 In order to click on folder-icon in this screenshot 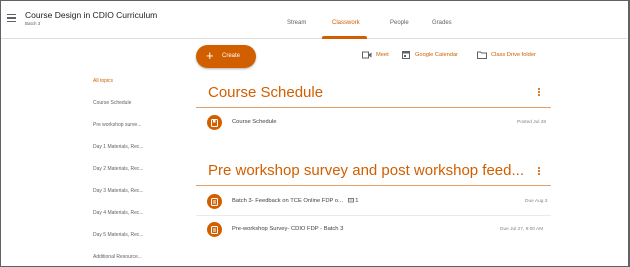, I will do `click(482, 55)`.